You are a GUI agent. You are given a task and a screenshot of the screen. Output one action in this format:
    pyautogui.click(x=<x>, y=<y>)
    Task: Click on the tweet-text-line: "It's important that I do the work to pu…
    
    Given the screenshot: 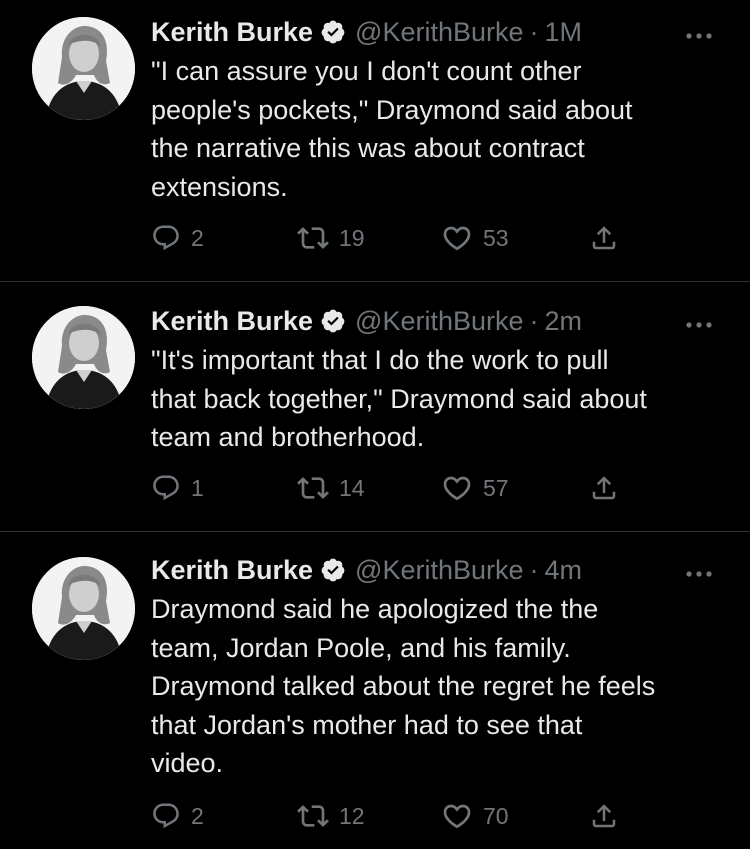 What is the action you would take?
    pyautogui.click(x=380, y=360)
    